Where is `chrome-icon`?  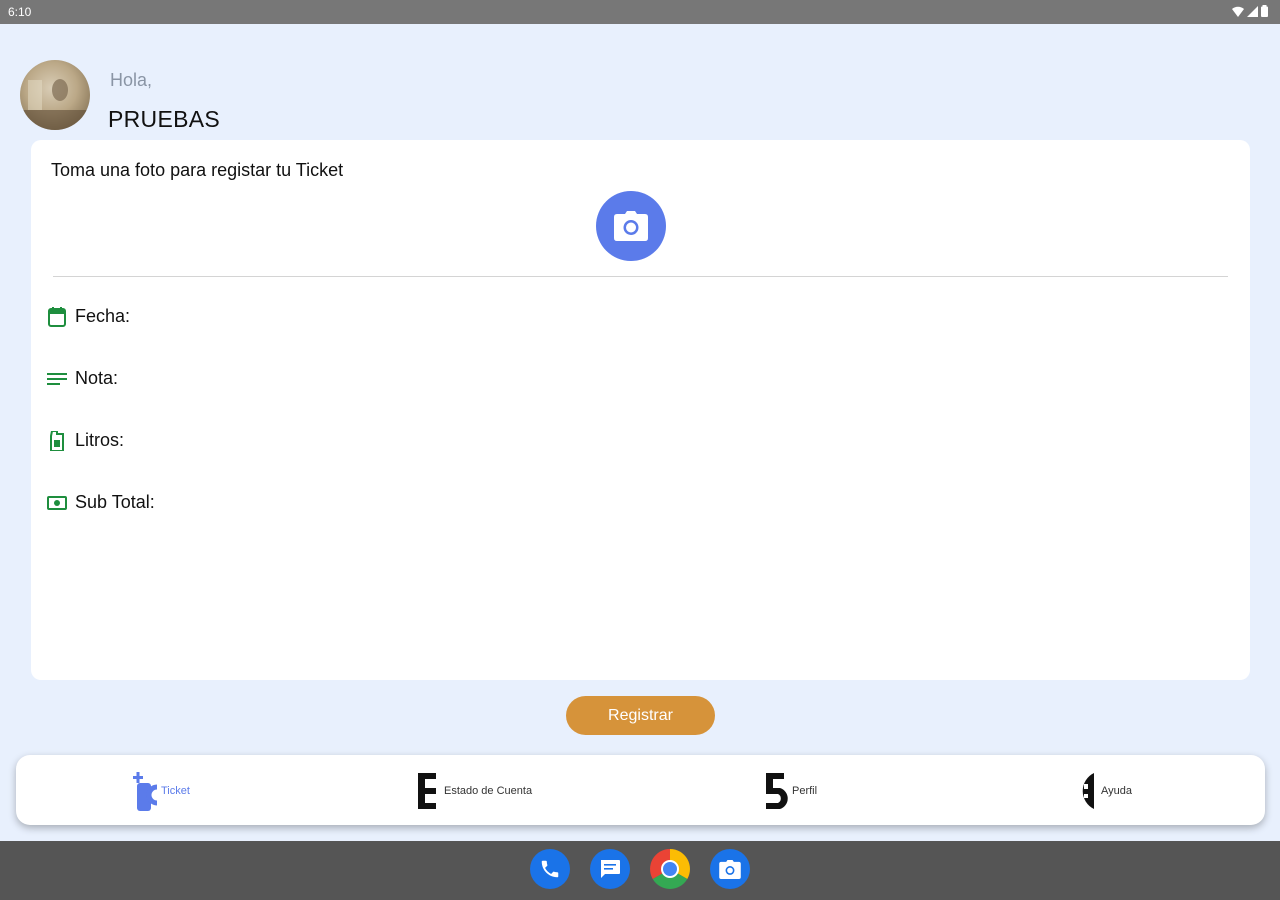
chrome-icon is located at coordinates (670, 869).